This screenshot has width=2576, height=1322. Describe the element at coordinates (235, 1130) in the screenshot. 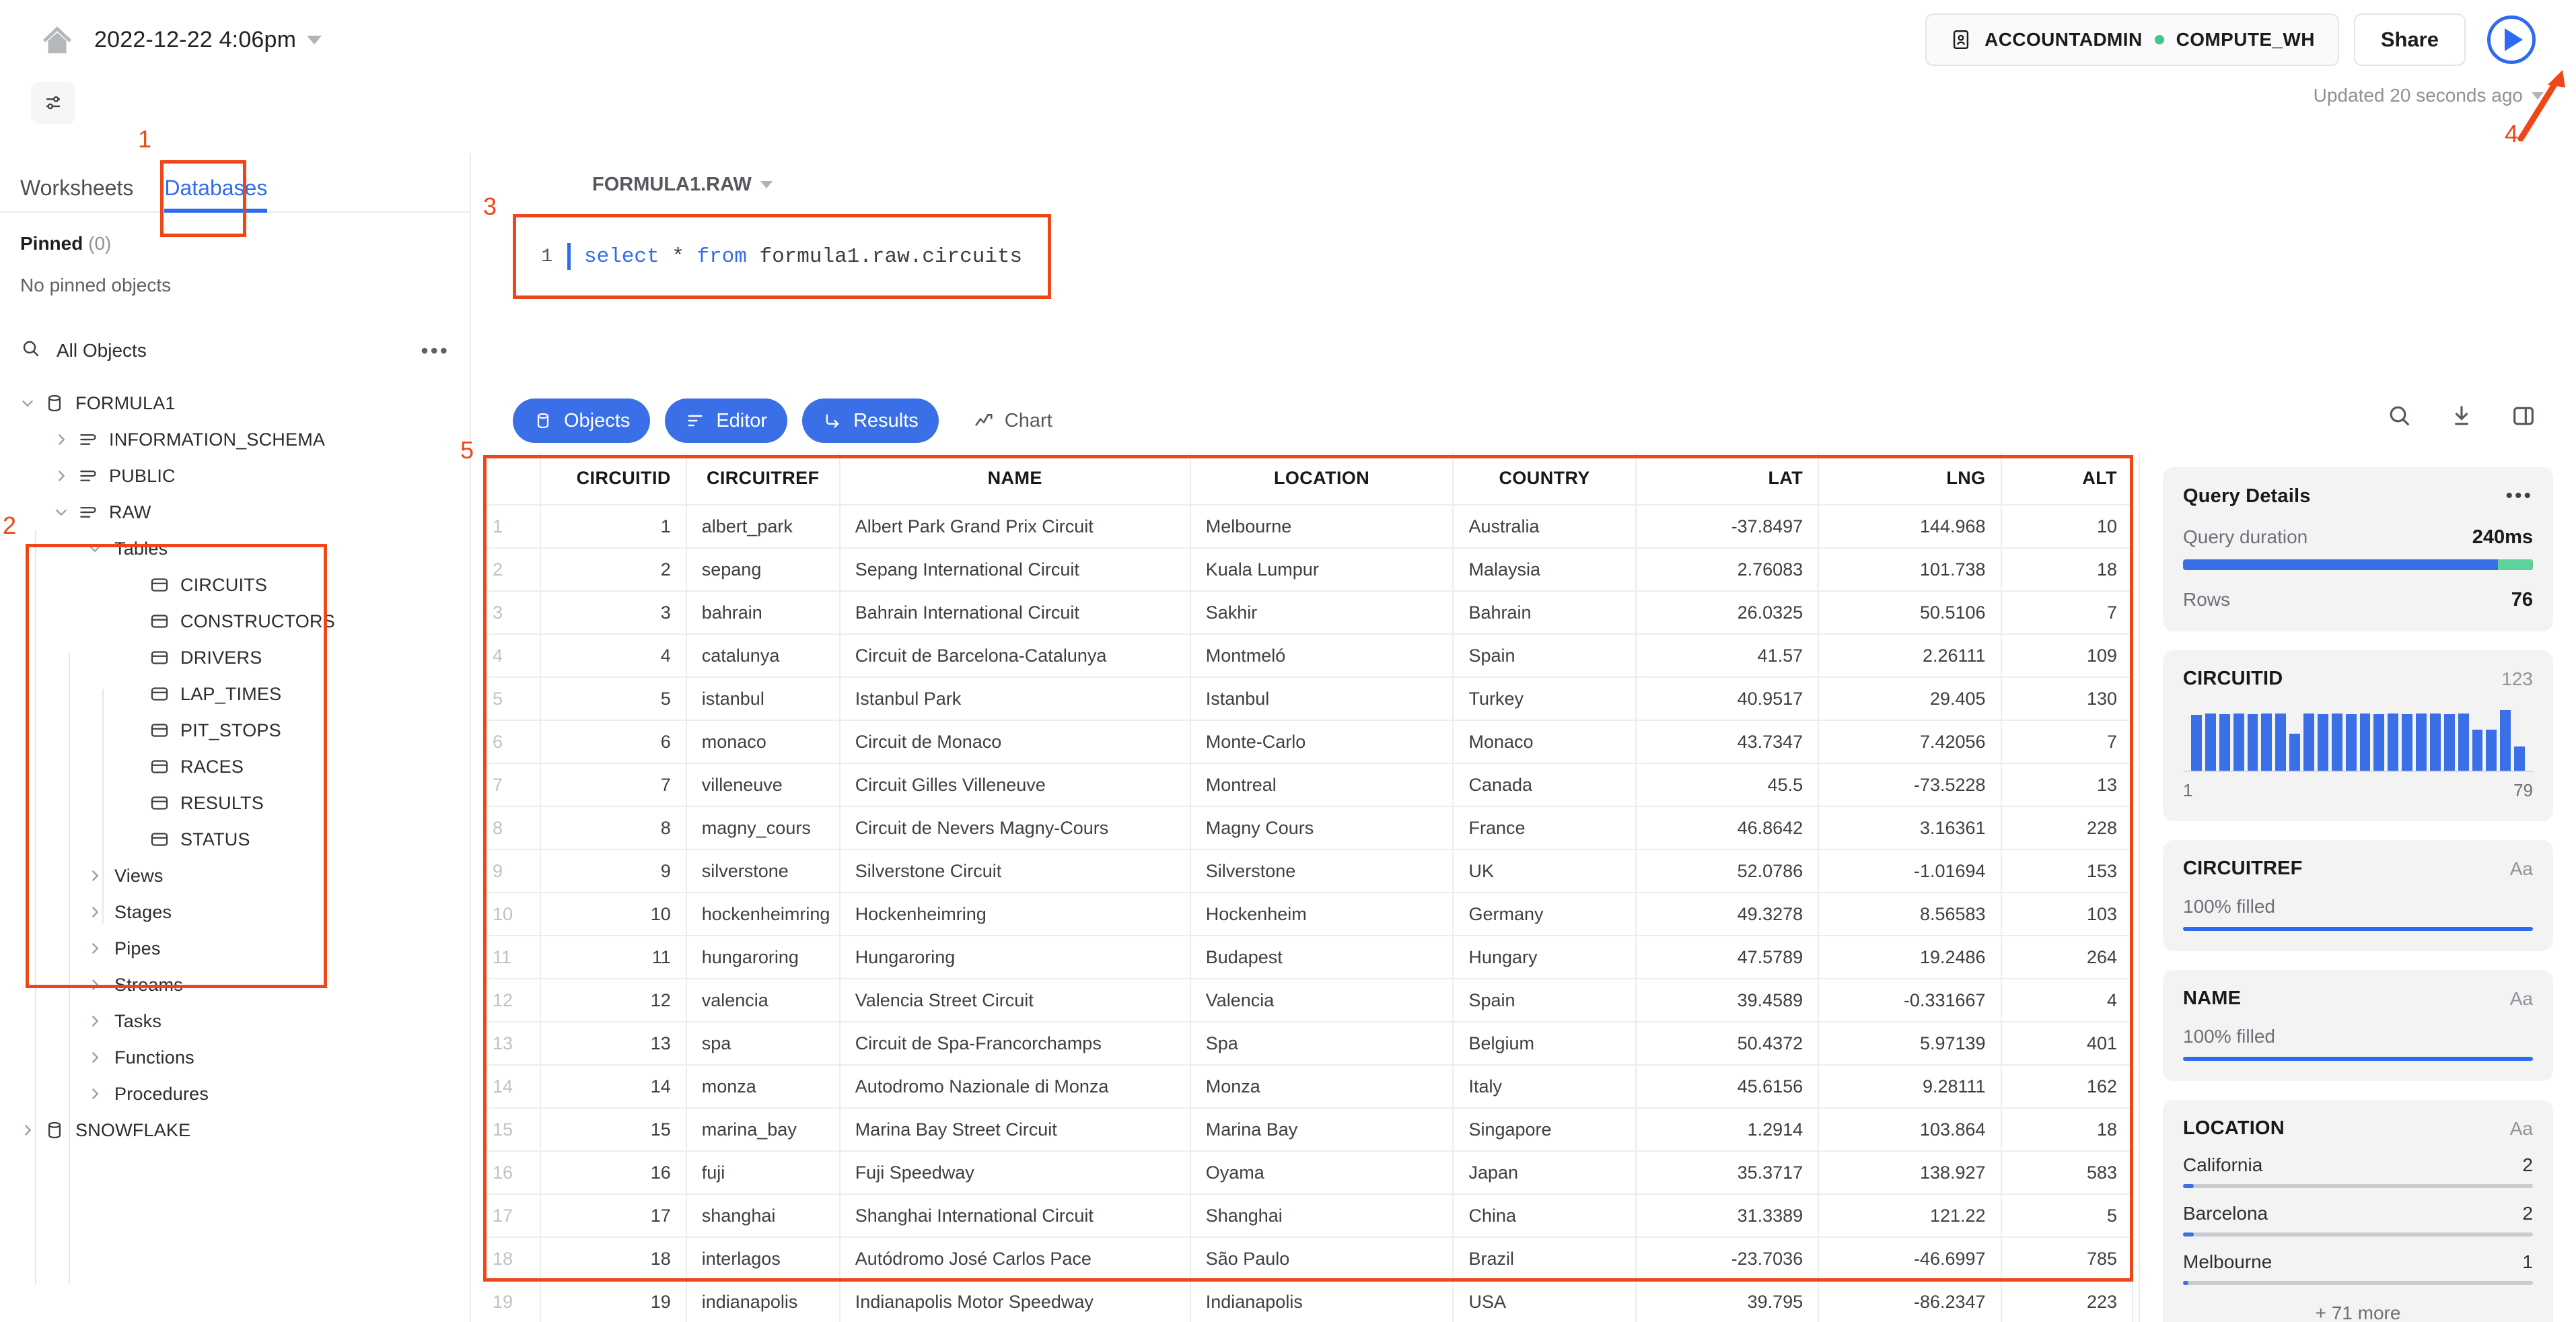

I see `tree-item-snowflake: SNOWFLAKE` at that location.